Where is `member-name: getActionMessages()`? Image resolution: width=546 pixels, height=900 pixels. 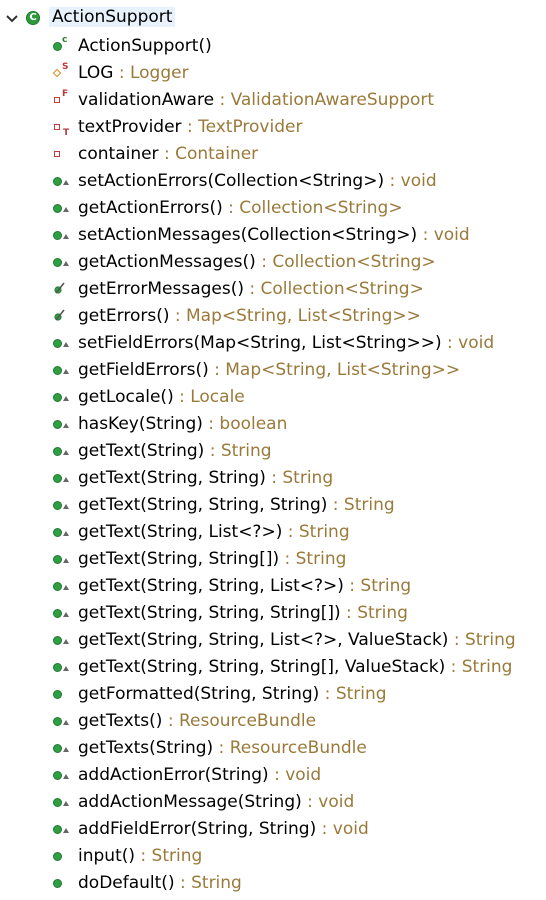
member-name: getActionMessages() is located at coordinates (167, 262).